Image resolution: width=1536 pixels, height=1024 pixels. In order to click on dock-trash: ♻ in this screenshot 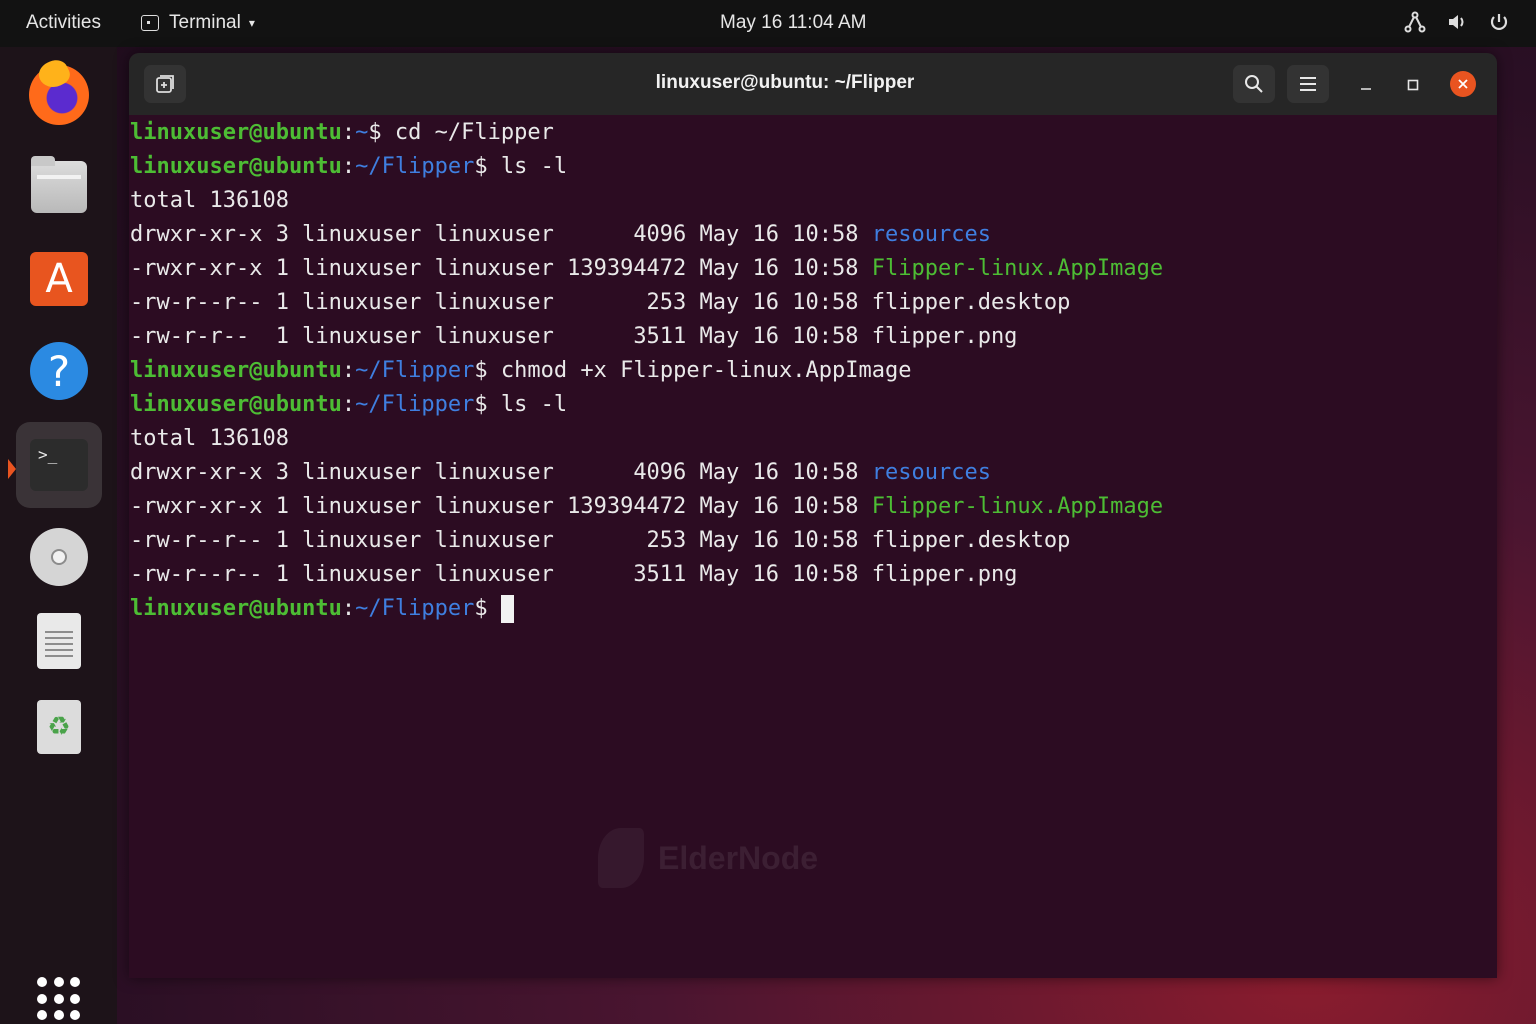, I will do `click(59, 727)`.